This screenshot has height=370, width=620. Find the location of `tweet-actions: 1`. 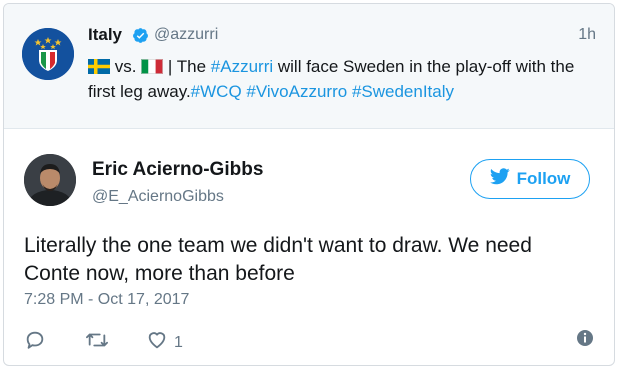

tweet-actions: 1 is located at coordinates (309, 341).